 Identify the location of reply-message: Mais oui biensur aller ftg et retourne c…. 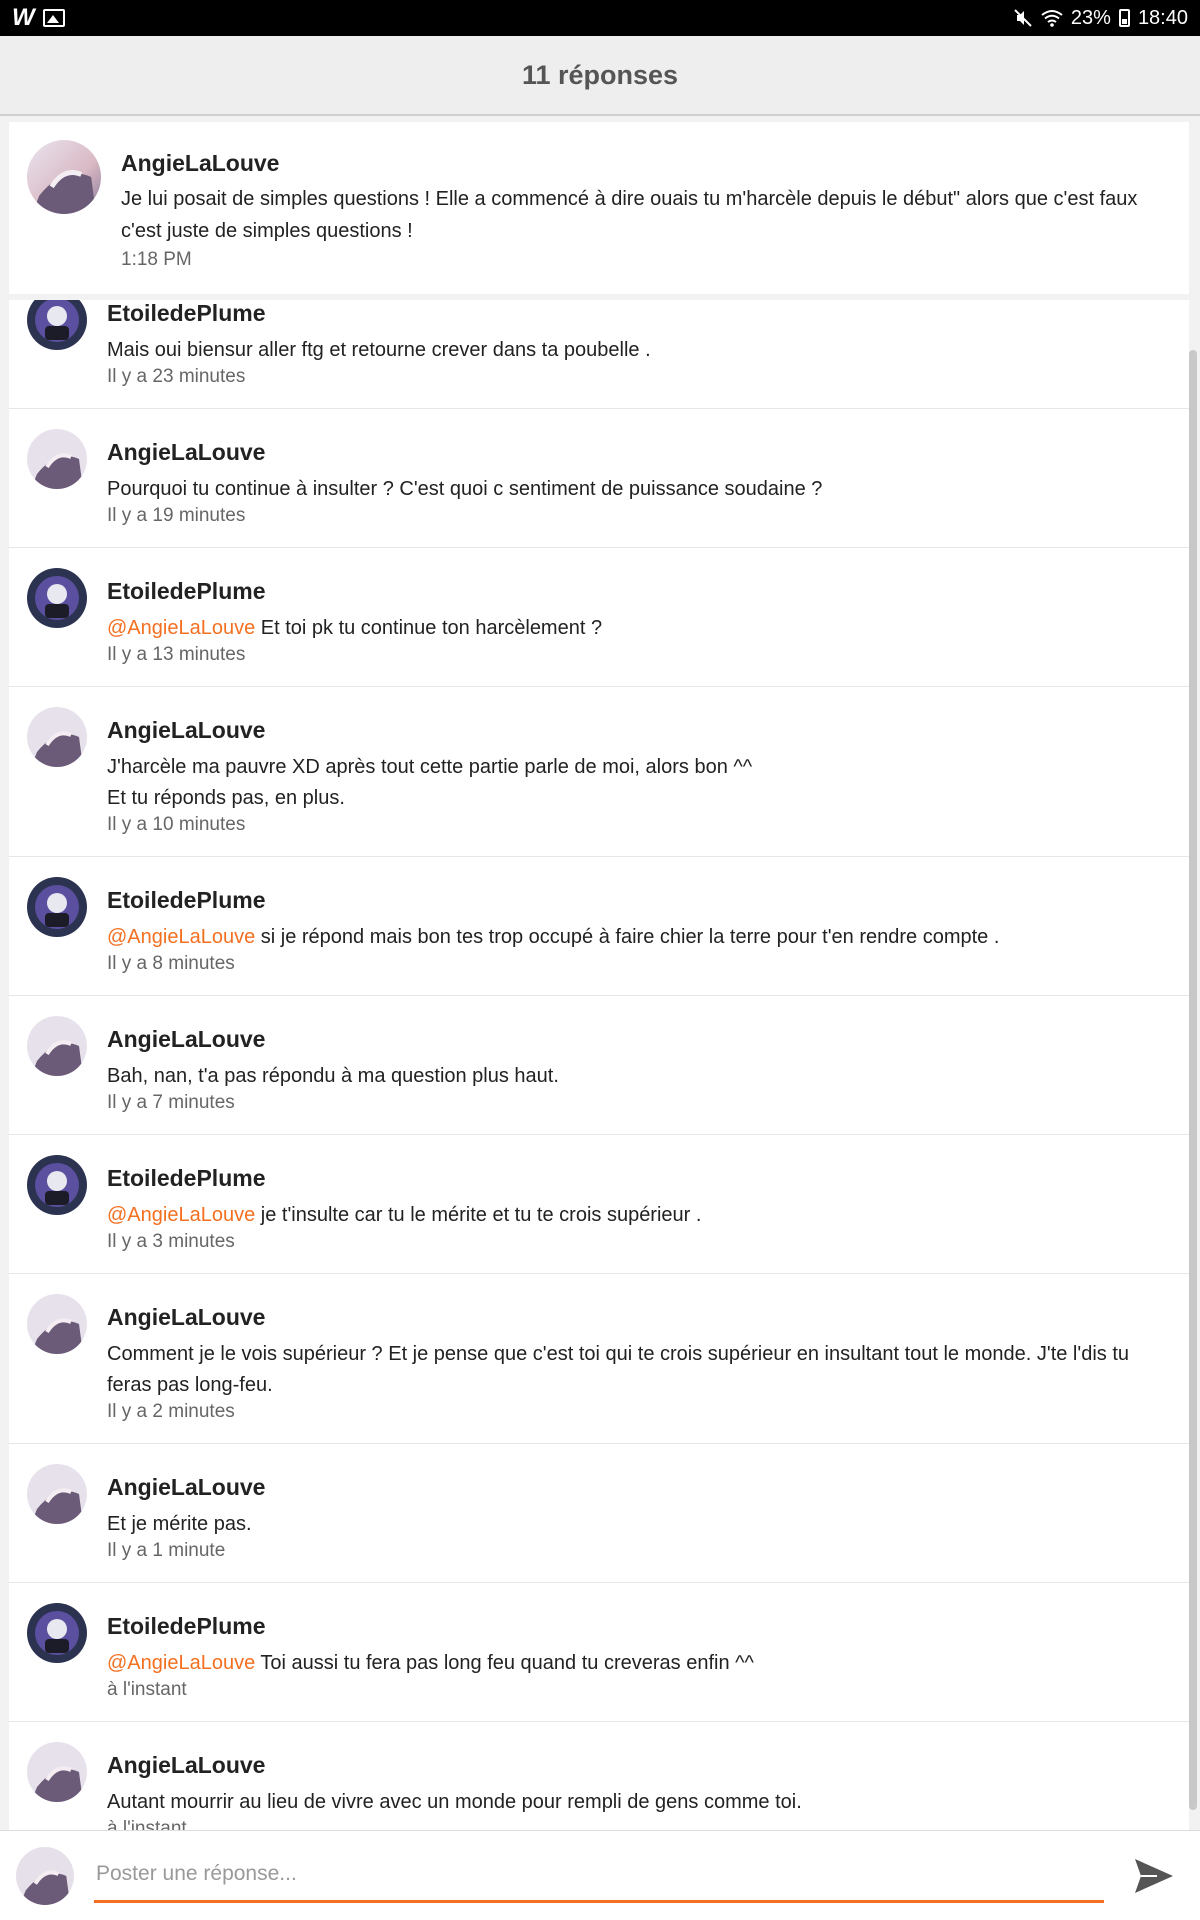
(379, 350).